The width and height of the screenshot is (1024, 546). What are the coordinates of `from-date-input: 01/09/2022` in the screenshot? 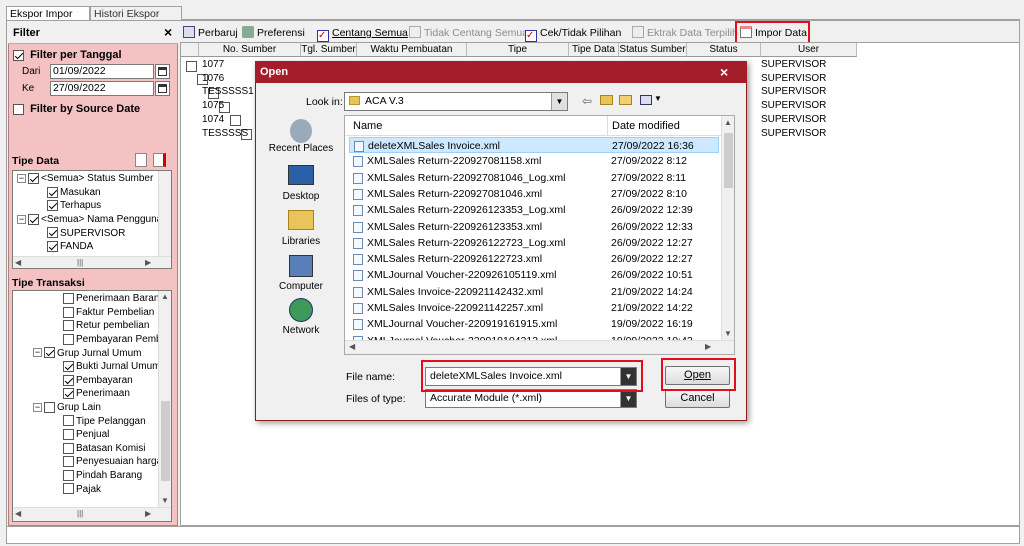 It's located at (102, 71).